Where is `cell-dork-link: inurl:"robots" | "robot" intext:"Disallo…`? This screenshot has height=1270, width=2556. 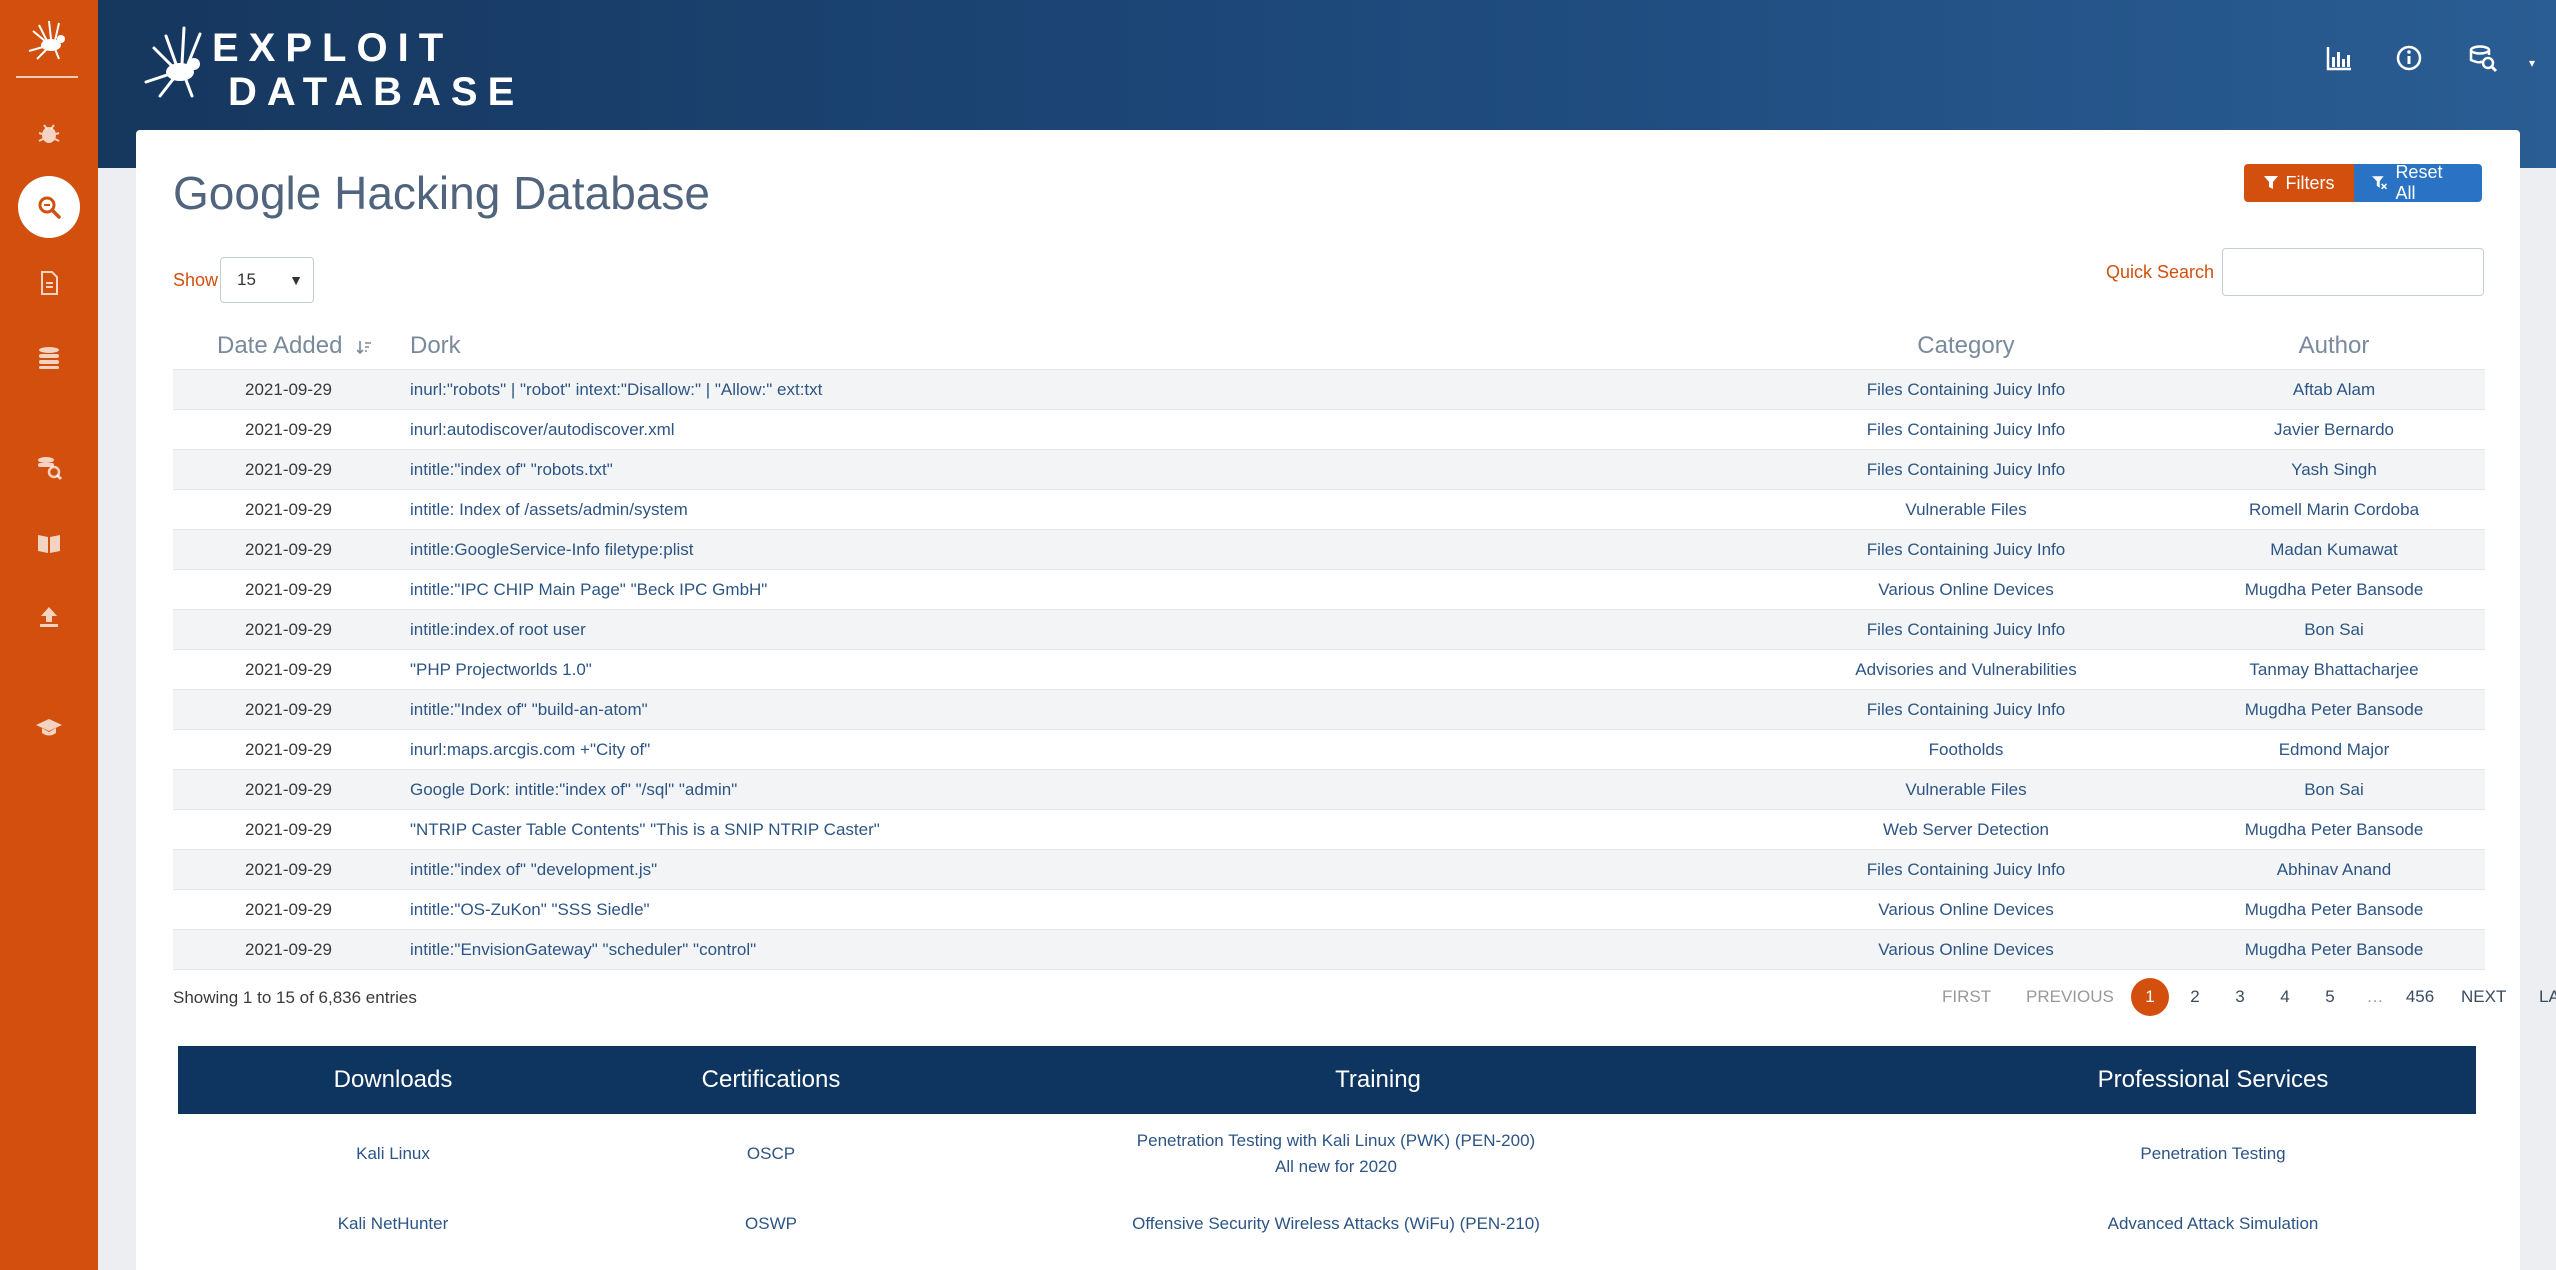
cell-dork-link: inurl:"robots" | "robot" intext:"Disallo… is located at coordinates (616, 390).